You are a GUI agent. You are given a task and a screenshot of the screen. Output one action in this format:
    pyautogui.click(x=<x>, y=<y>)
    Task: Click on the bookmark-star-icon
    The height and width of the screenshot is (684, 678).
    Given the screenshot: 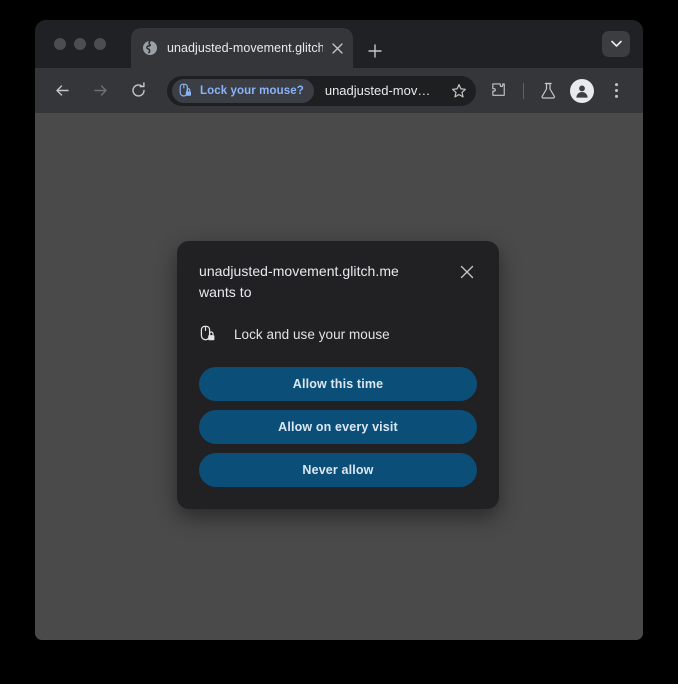 What is the action you would take?
    pyautogui.click(x=459, y=91)
    